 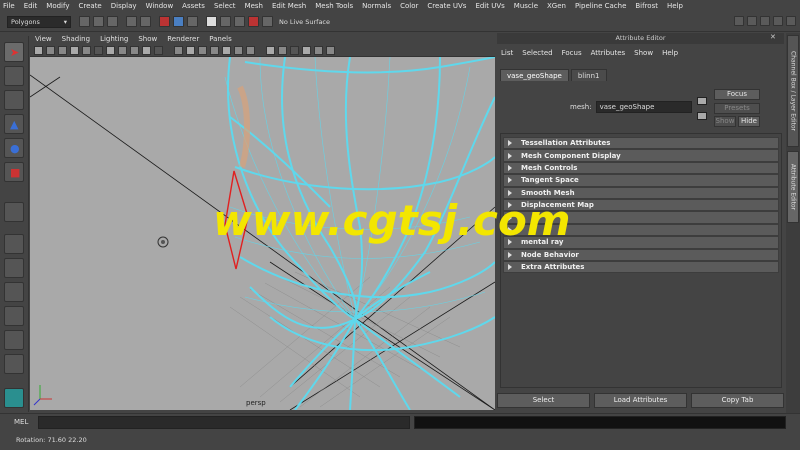 I want to click on viewport-menu-show: Show, so click(x=147, y=39).